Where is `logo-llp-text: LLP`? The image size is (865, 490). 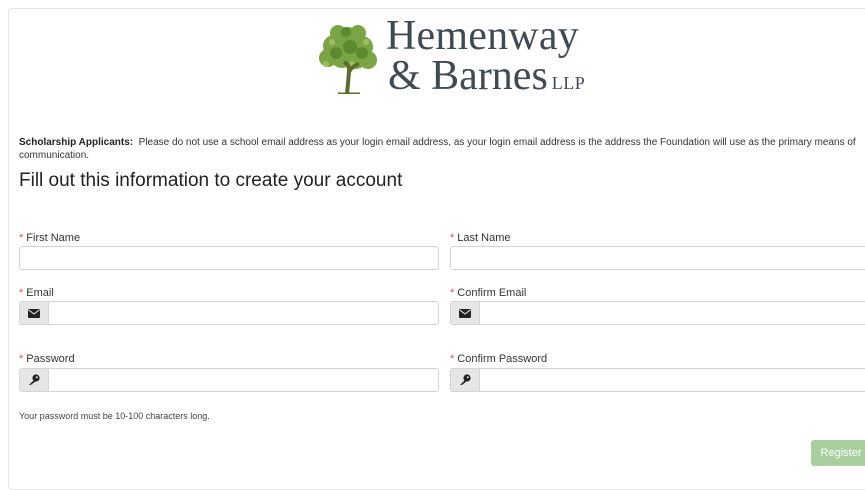 logo-llp-text: LLP is located at coordinates (568, 83).